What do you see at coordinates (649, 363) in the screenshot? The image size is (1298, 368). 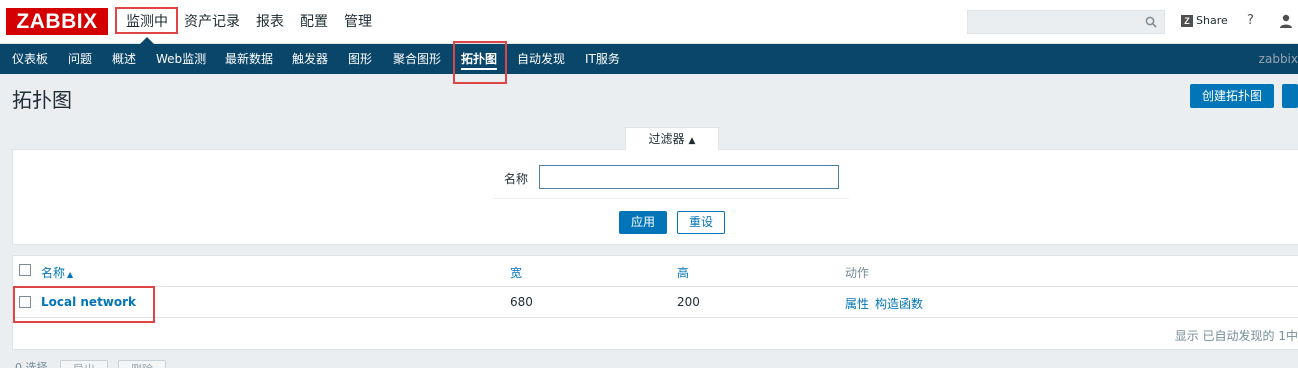 I see `bottom-action-bar: 0 选择 导出 删除` at bounding box center [649, 363].